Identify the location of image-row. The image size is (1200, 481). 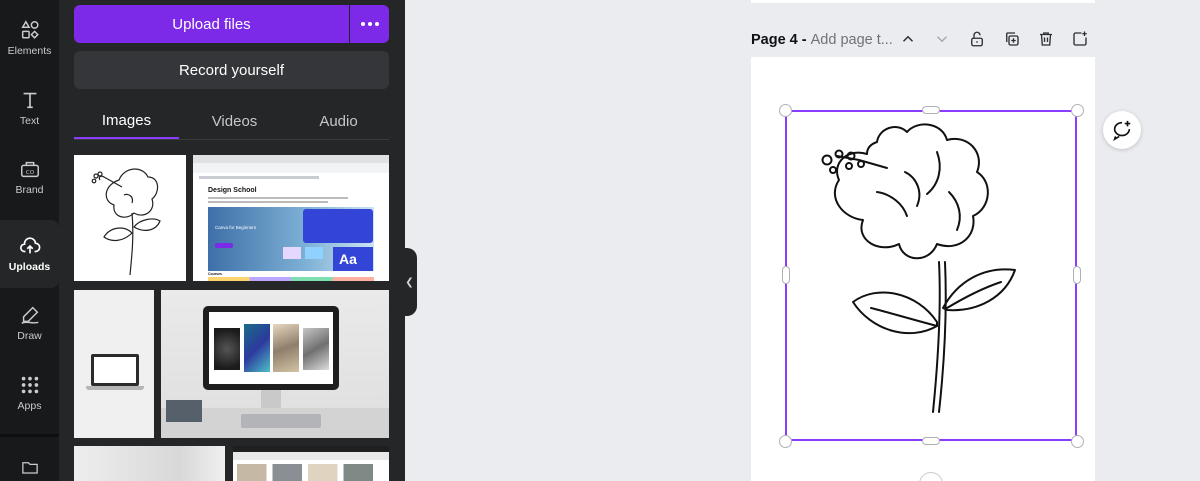
(311, 472).